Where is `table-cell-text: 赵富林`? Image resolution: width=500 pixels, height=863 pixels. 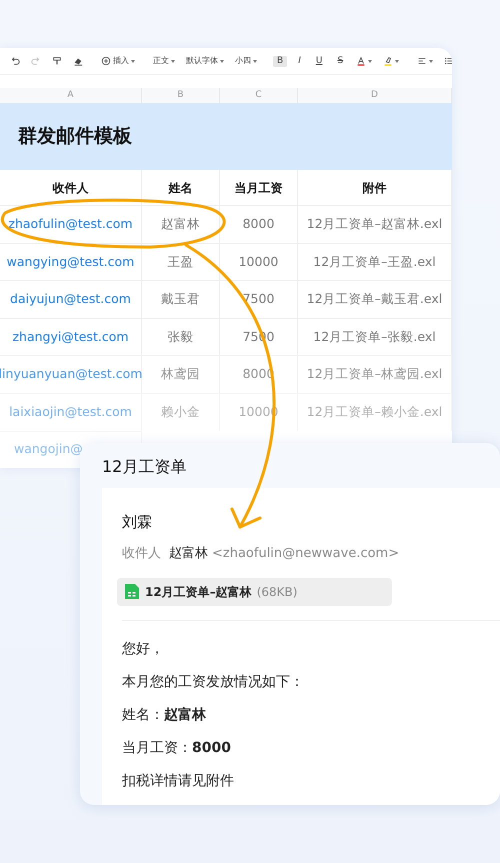 table-cell-text: 赵富林 is located at coordinates (180, 223).